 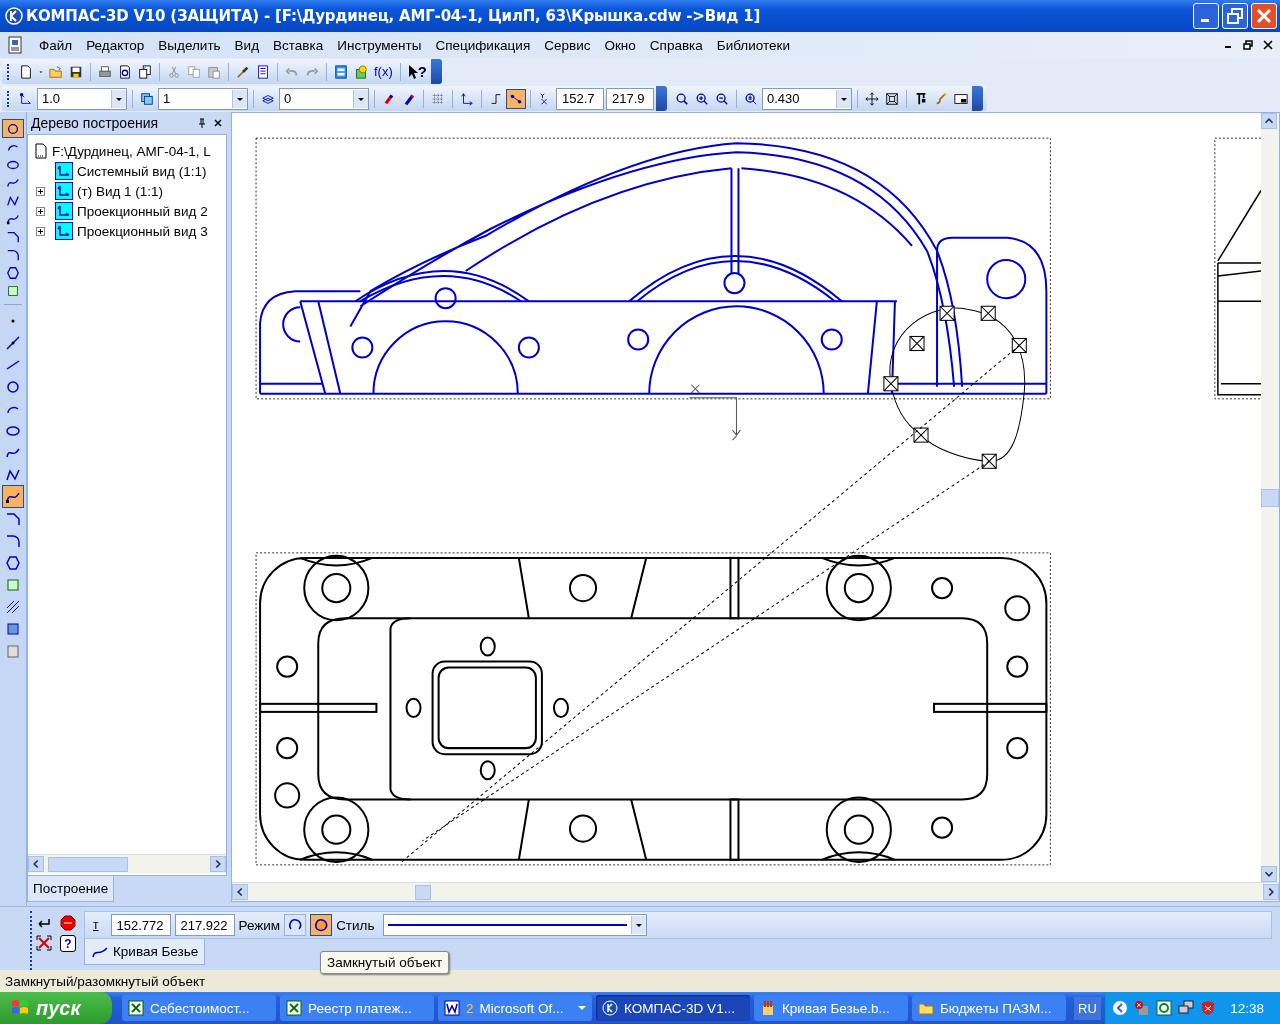 What do you see at coordinates (383, 71) in the screenshot?
I see `function-button: f(x)` at bounding box center [383, 71].